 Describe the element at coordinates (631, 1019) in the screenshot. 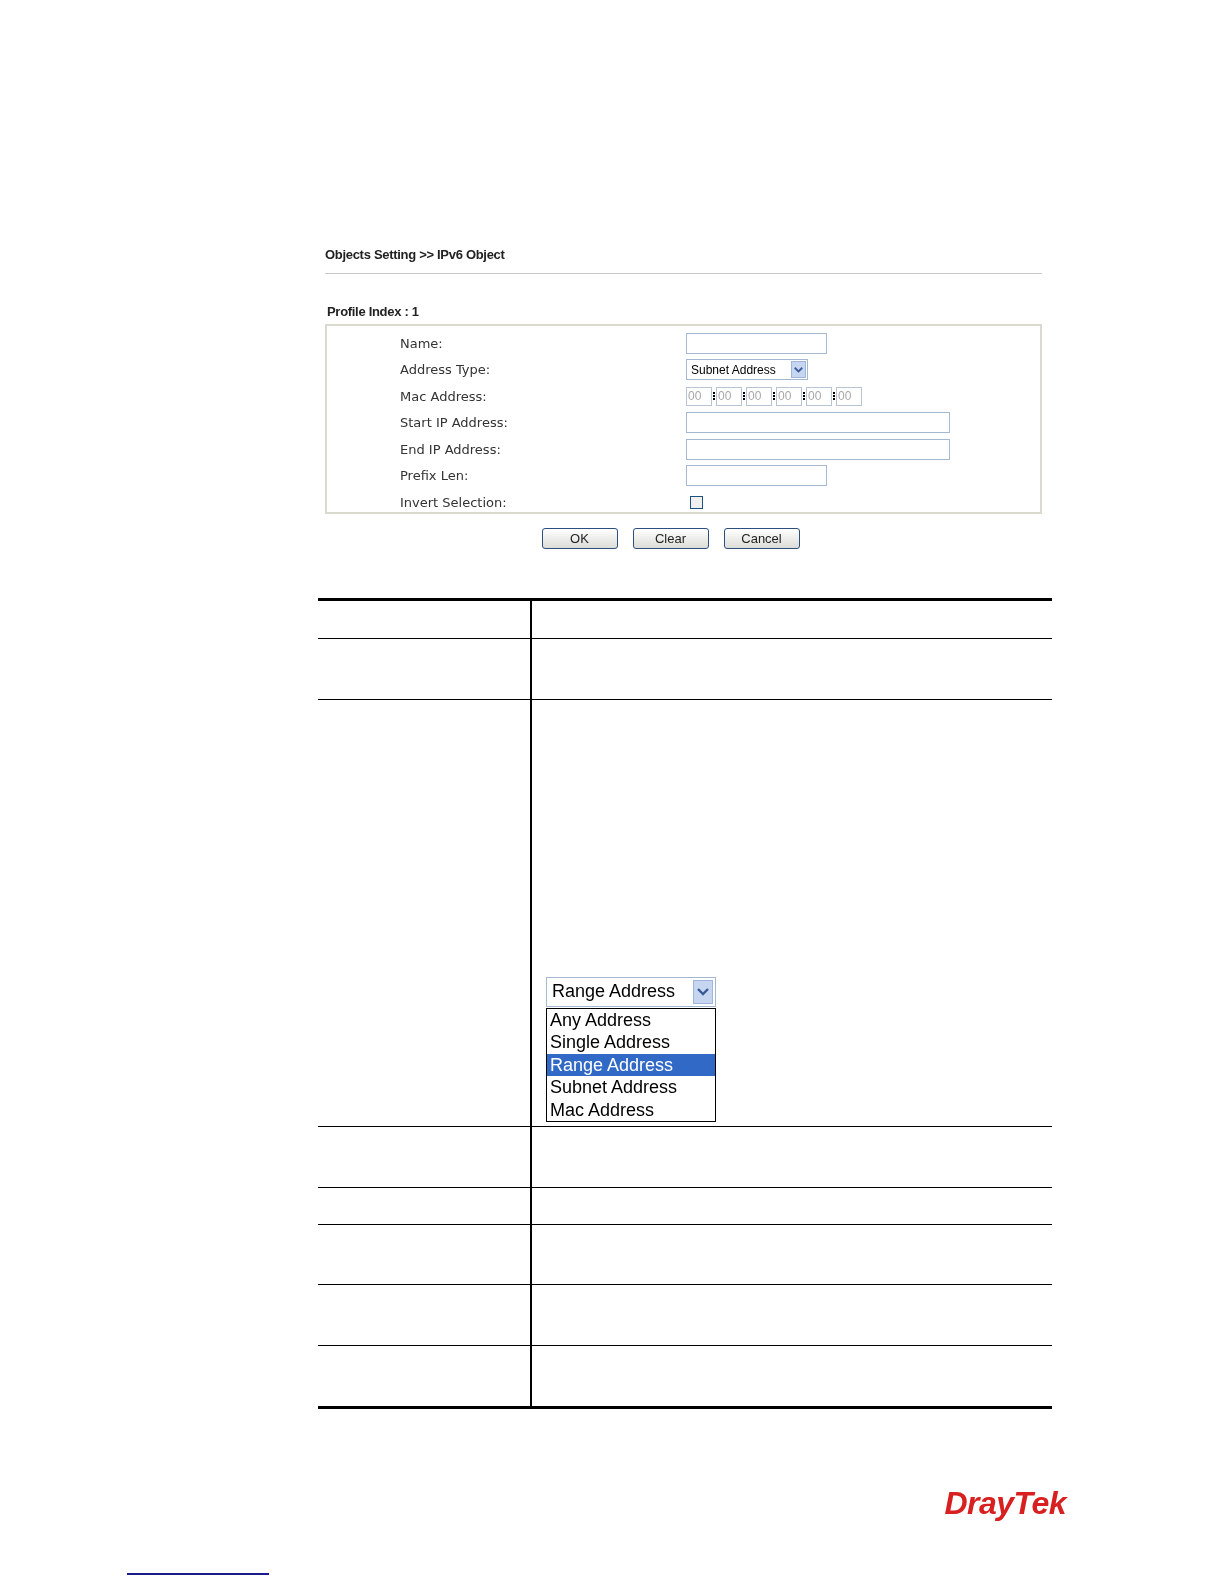

I see `dropdown-option: Any Address` at that location.